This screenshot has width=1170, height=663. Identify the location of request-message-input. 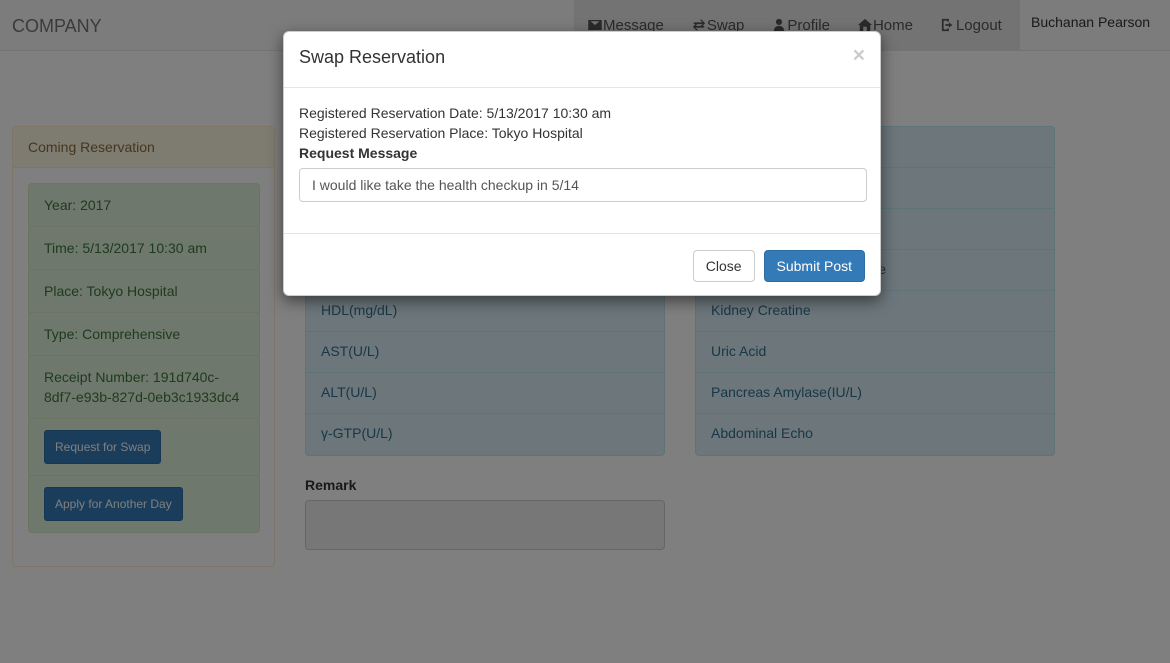
(583, 185).